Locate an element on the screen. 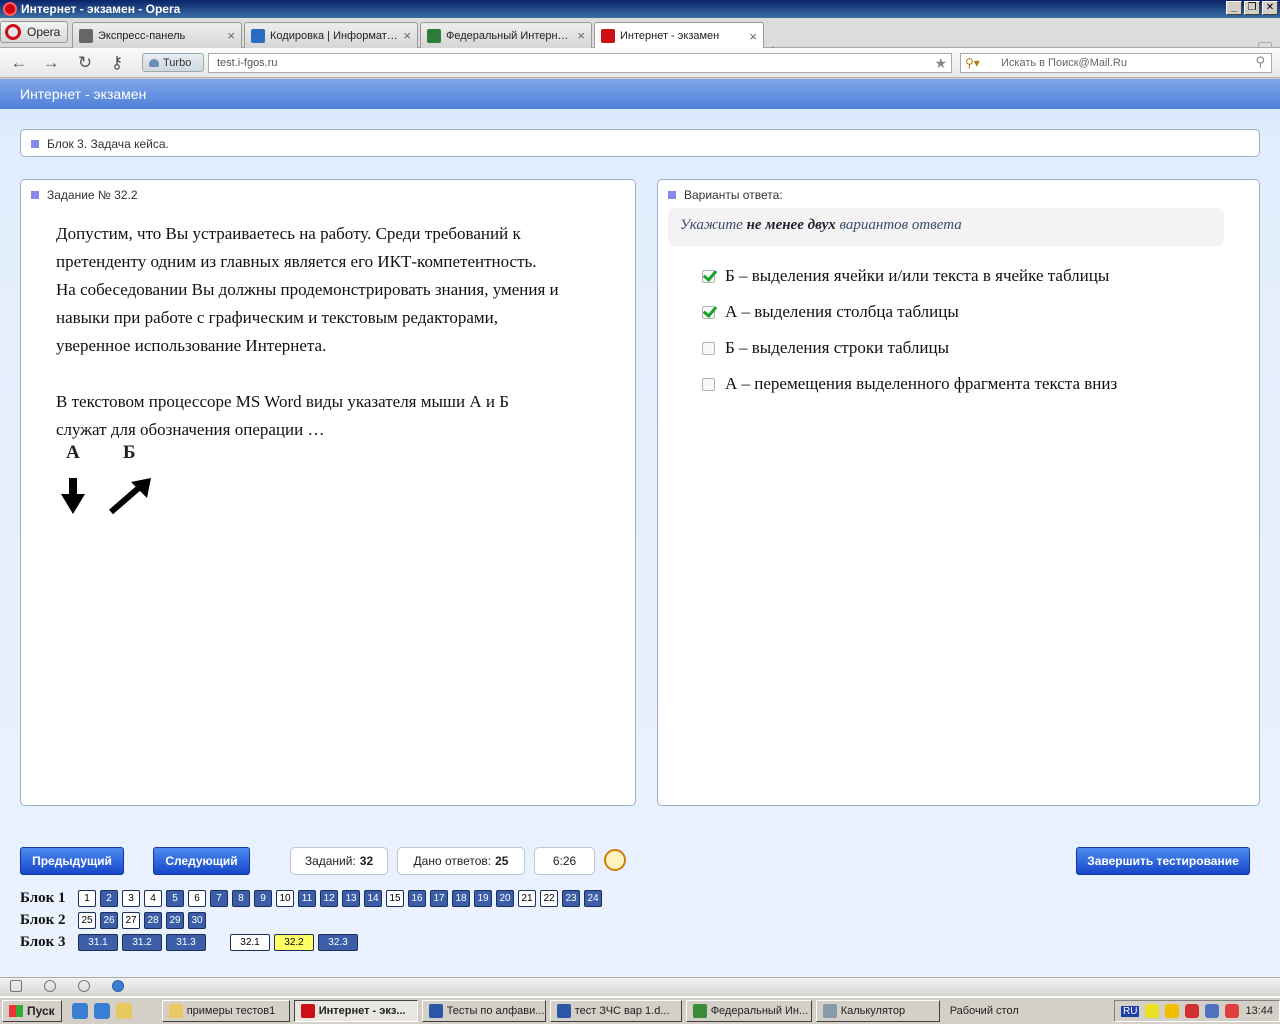  question-number-button: 15 is located at coordinates (395, 898).